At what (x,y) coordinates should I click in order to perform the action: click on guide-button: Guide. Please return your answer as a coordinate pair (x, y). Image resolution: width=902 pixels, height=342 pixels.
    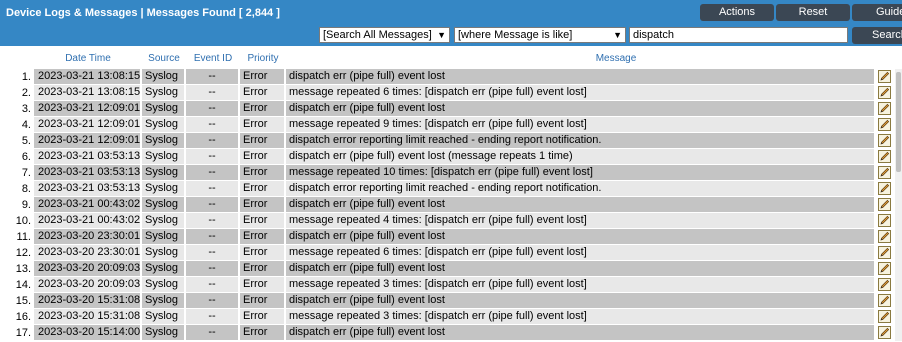
    Looking at the image, I should click on (877, 12).